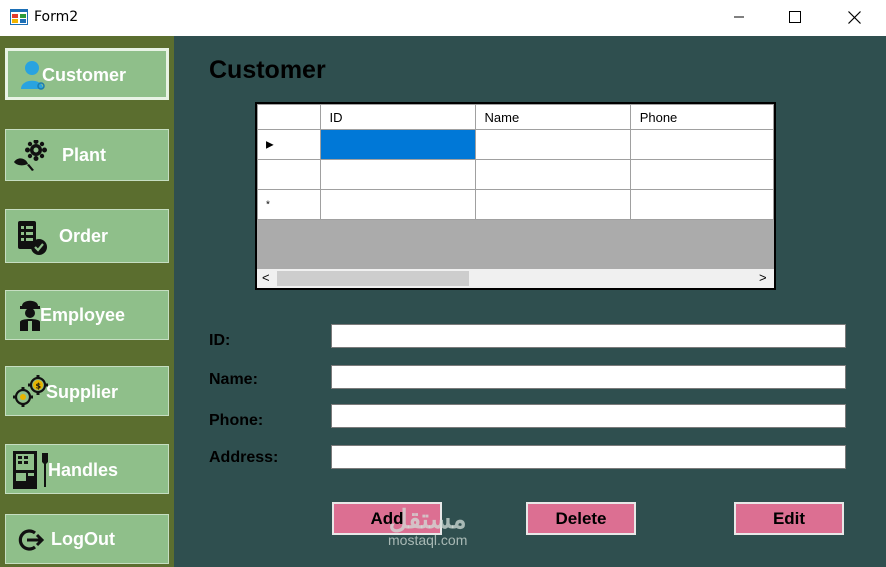 The height and width of the screenshot is (567, 886). Describe the element at coordinates (588, 457) in the screenshot. I see `address-field` at that location.